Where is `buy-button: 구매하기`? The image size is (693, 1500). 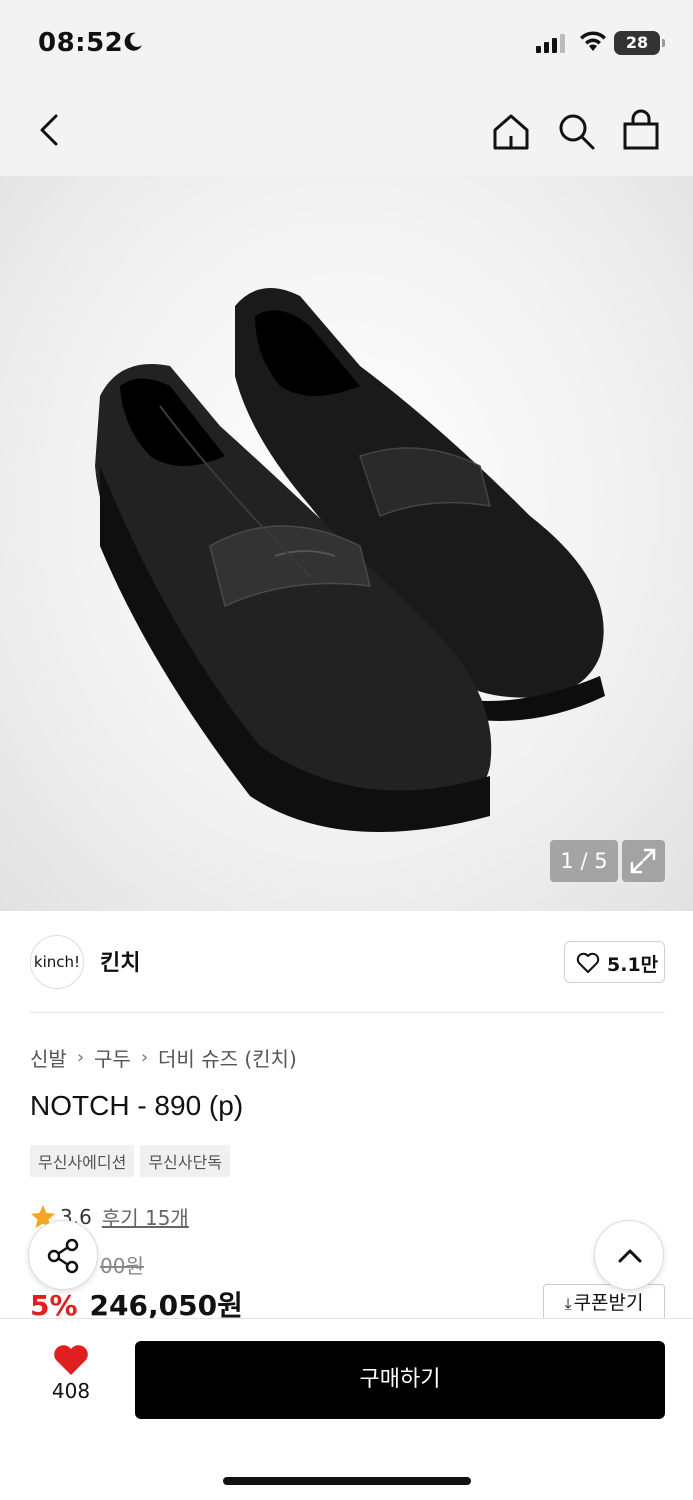
buy-button: 구매하기 is located at coordinates (400, 1380).